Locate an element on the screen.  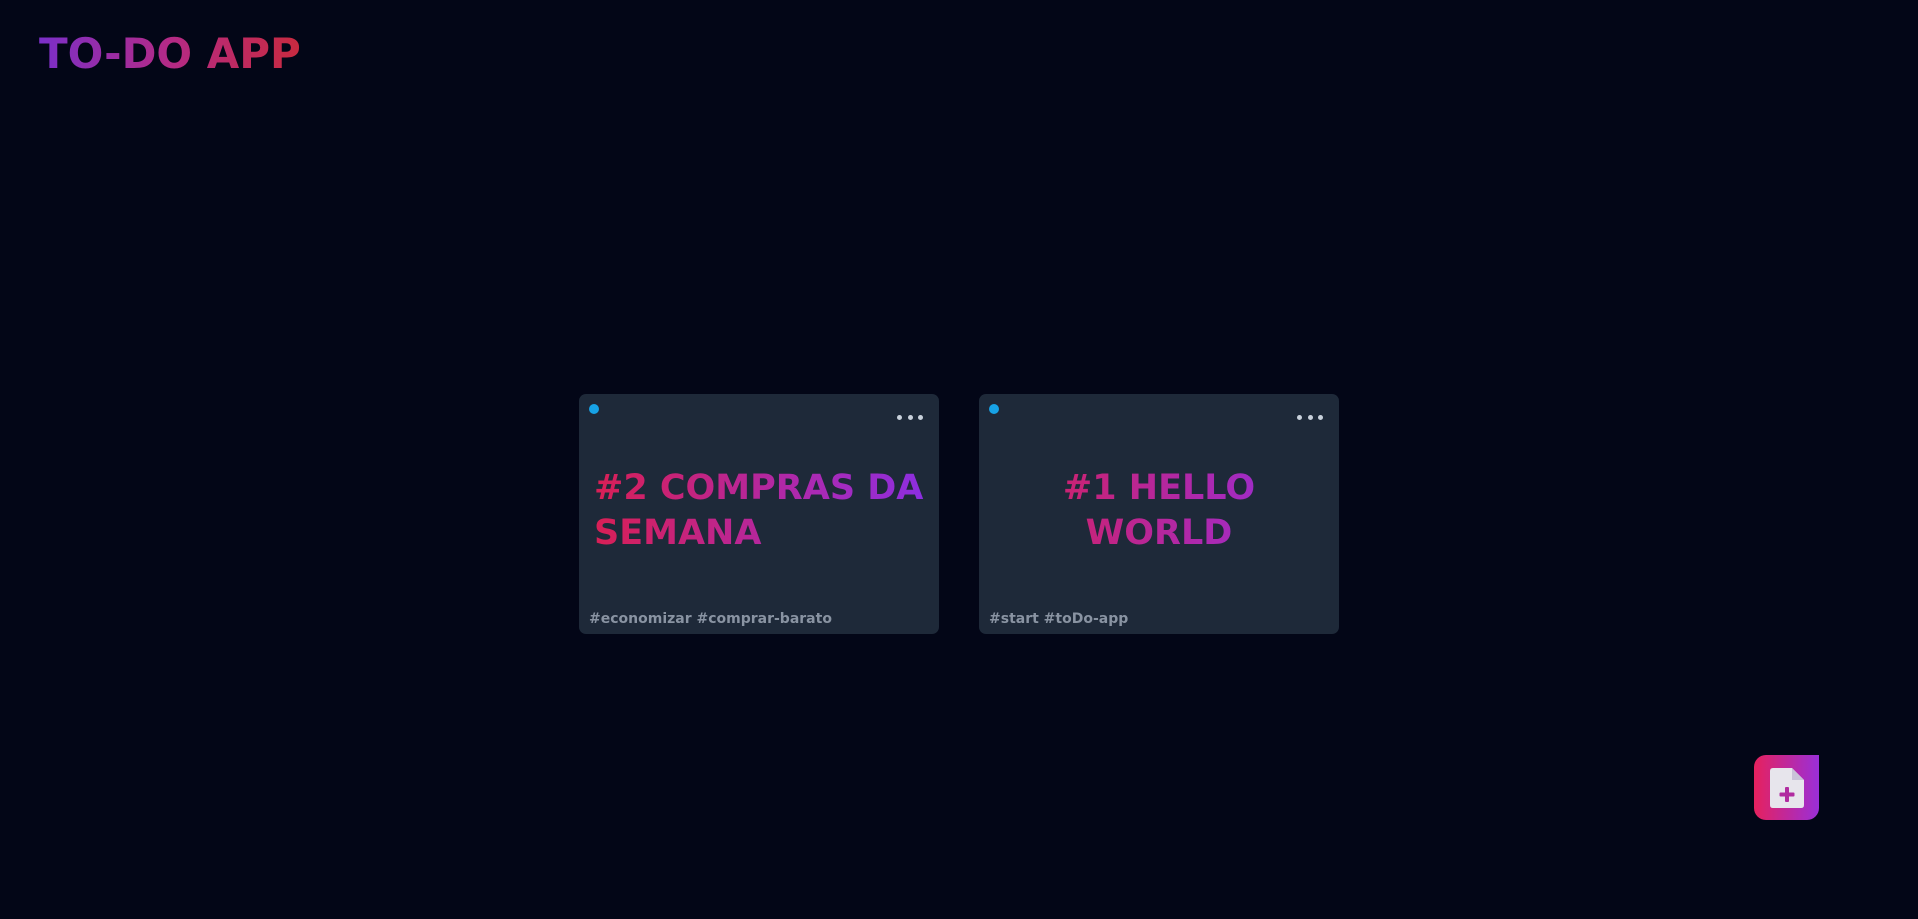
todo-card-title-text: #2 COMPRAS DA SEMANA is located at coordinates (759, 511).